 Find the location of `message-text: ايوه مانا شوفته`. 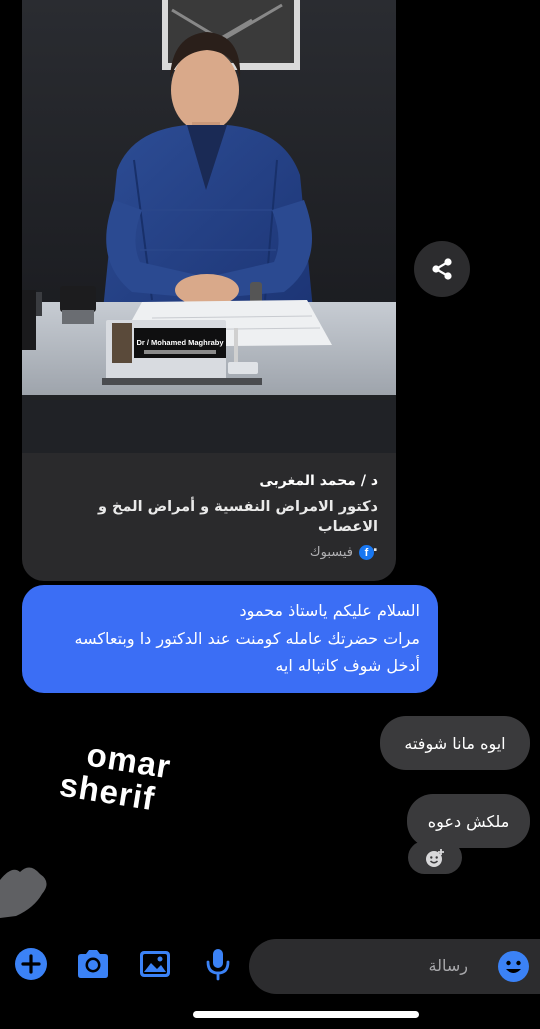

message-text: ايوه مانا شوفته is located at coordinates (455, 743).